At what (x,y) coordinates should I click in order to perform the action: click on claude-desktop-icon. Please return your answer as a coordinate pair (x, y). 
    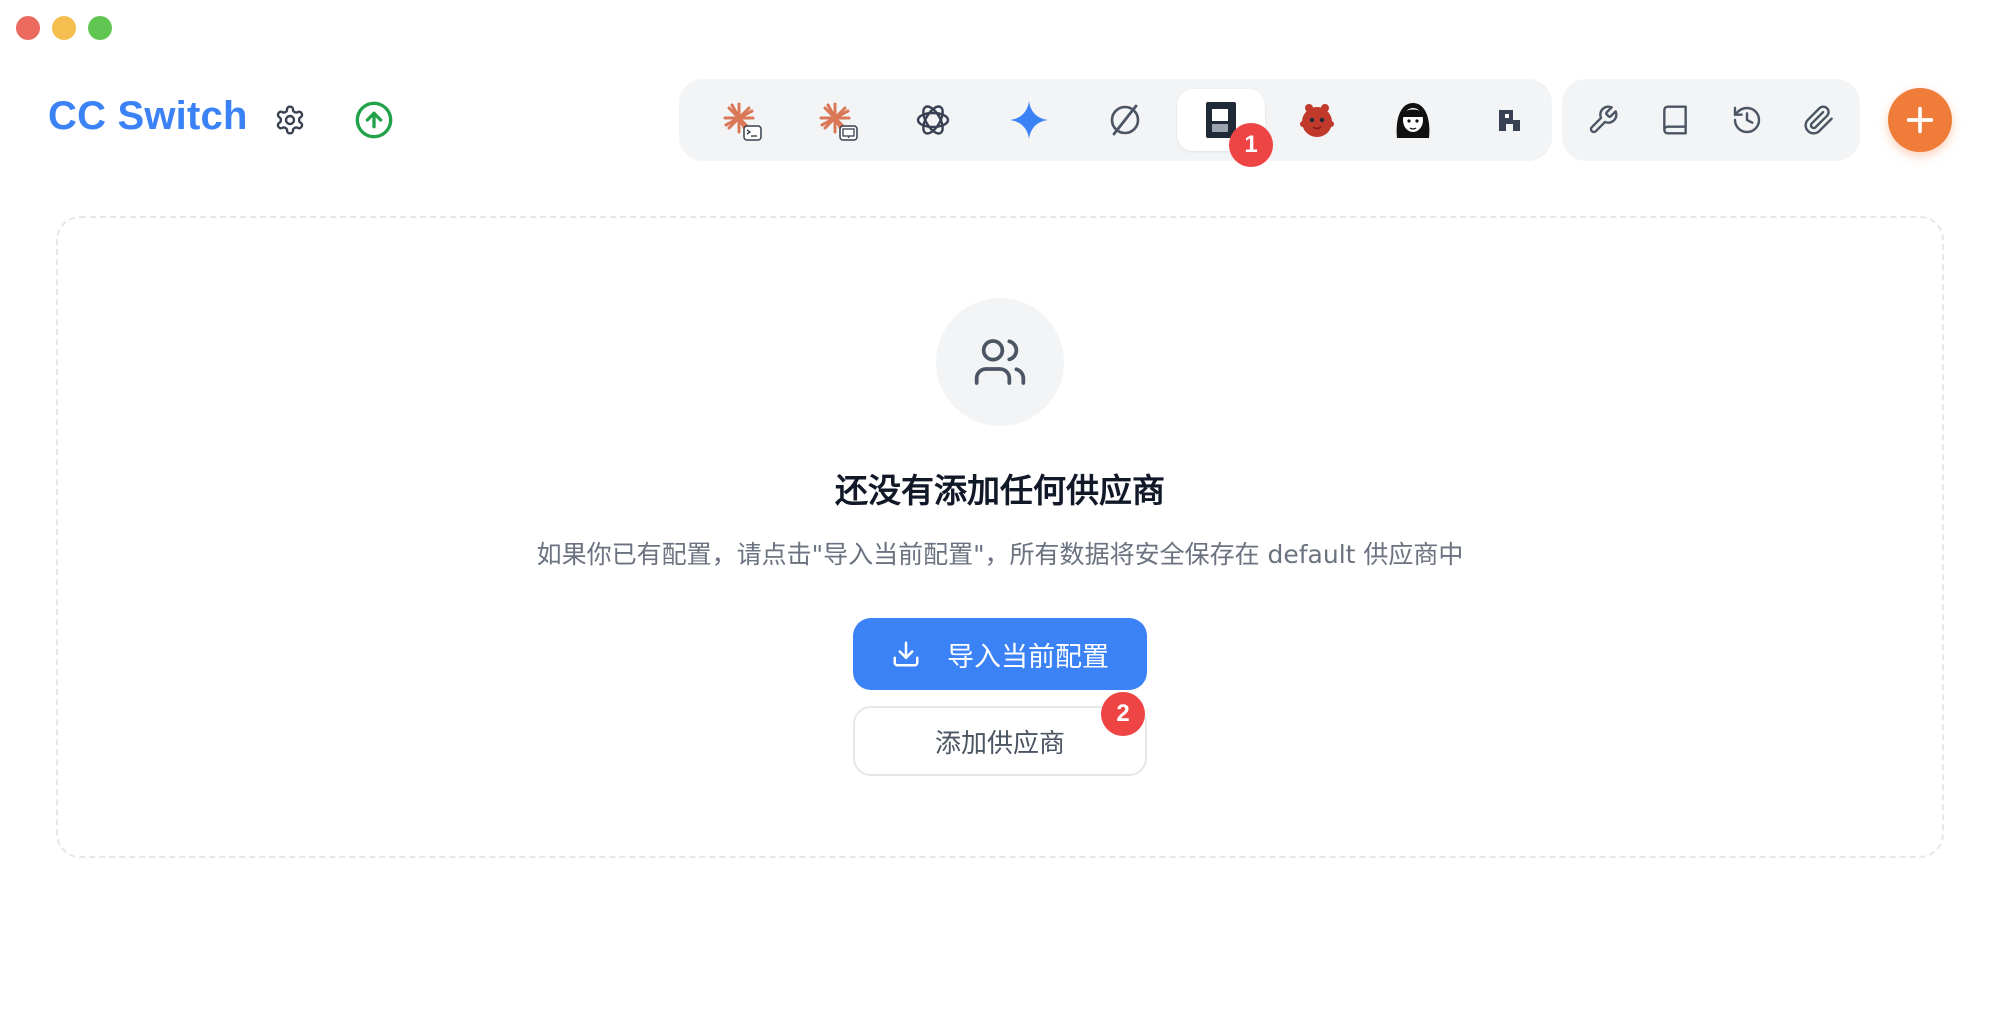
    Looking at the image, I should click on (838, 121).